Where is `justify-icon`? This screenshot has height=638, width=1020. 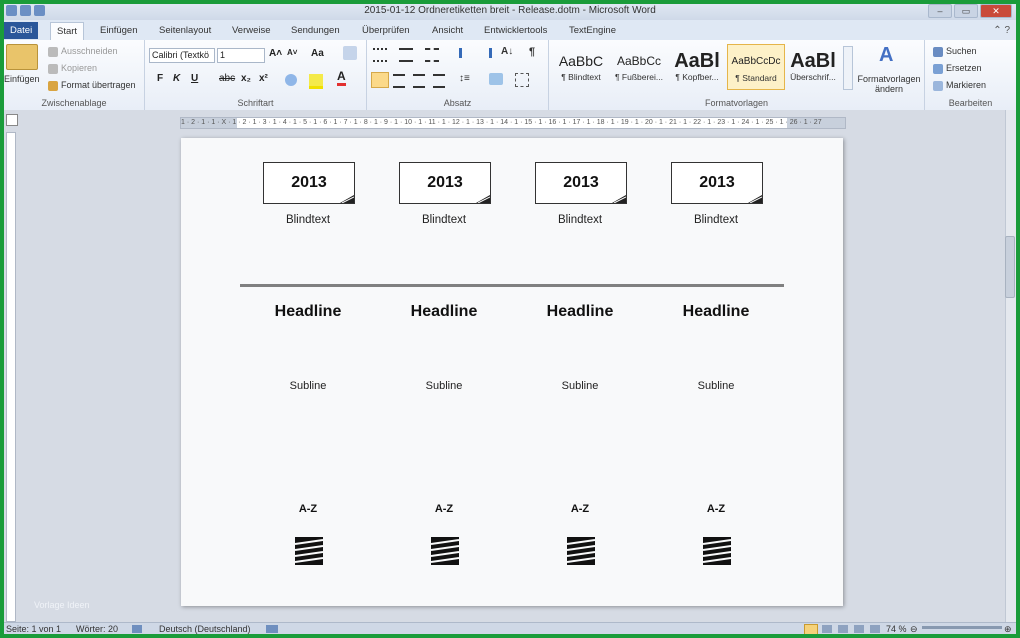 justify-icon is located at coordinates (439, 81).